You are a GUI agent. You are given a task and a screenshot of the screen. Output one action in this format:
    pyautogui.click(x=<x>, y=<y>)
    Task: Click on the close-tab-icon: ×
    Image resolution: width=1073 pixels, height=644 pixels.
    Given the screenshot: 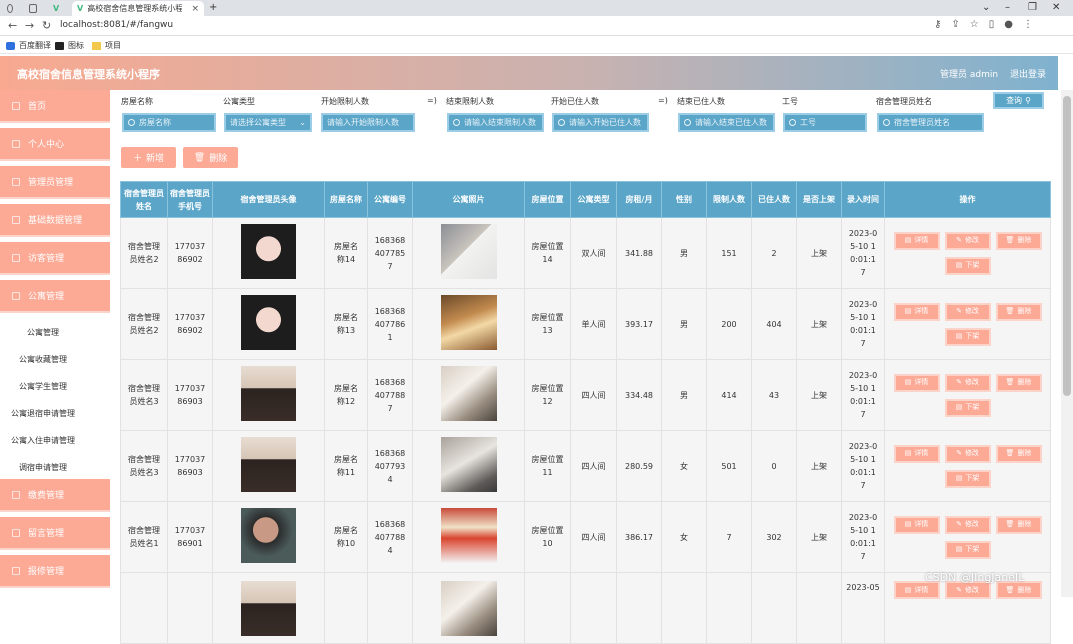 What is the action you would take?
    pyautogui.click(x=195, y=9)
    